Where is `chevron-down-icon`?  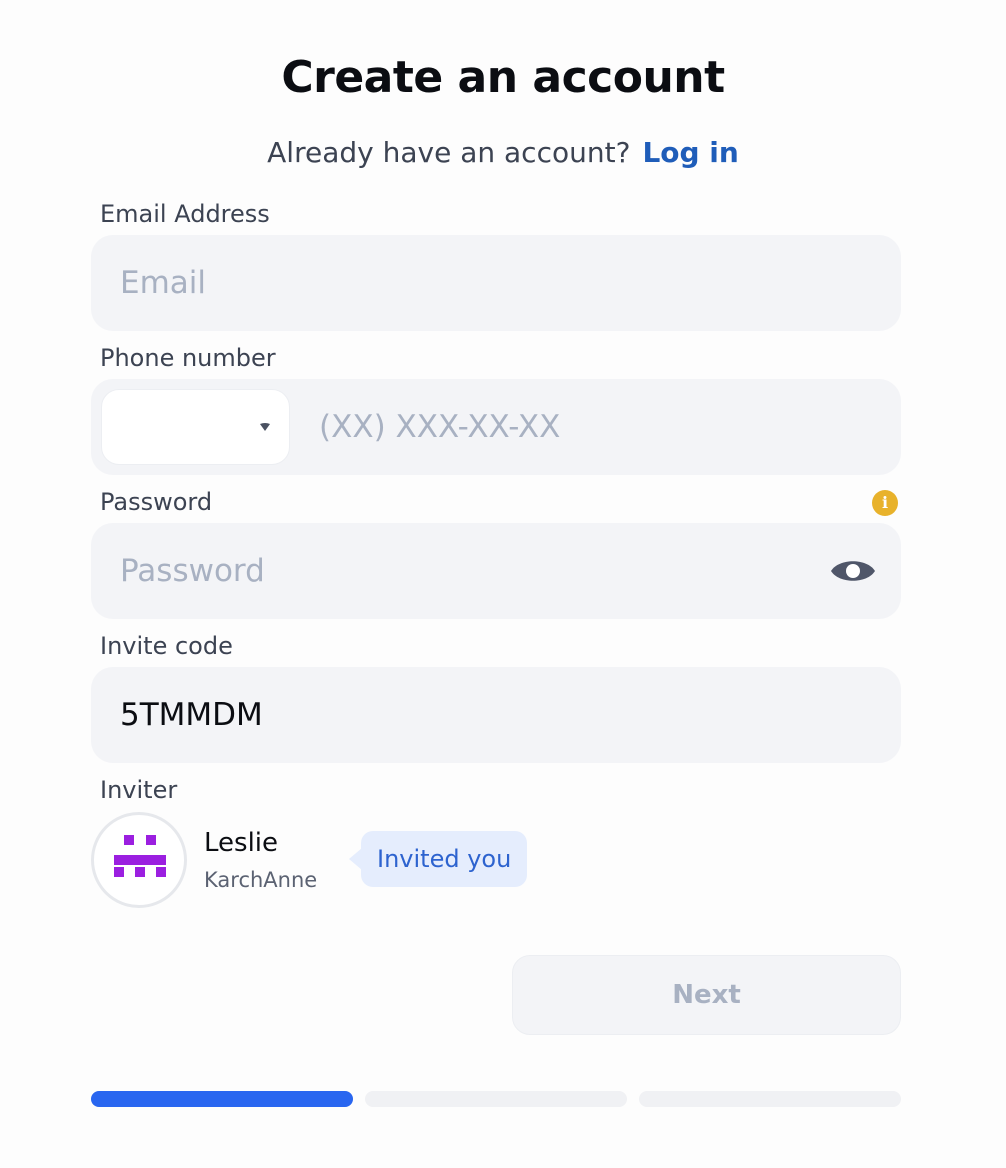 chevron-down-icon is located at coordinates (265, 427).